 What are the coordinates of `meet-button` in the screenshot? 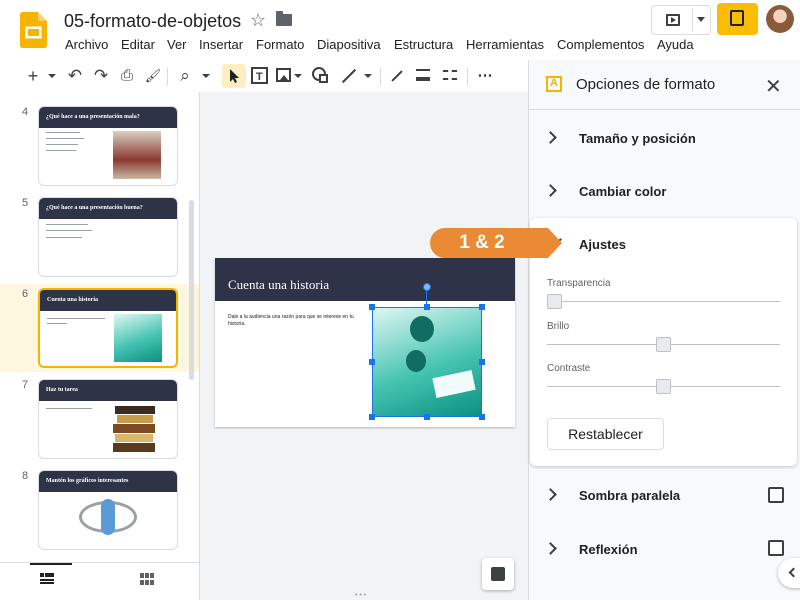 It's located at (737, 19).